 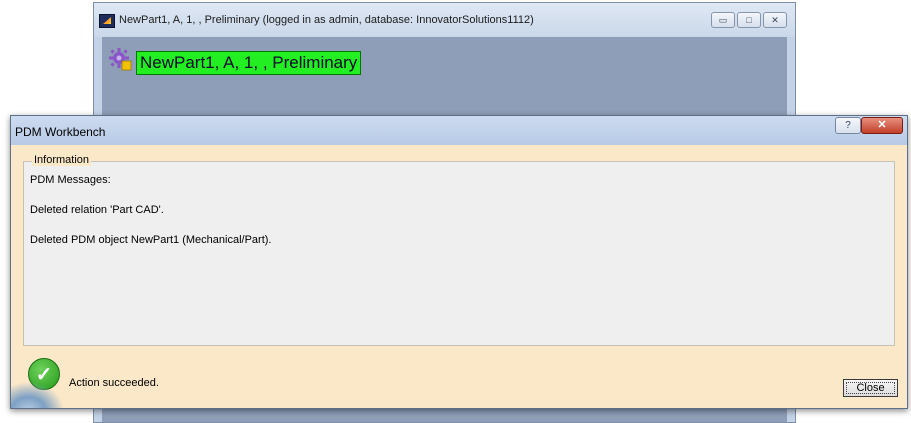 What do you see at coordinates (97, 210) in the screenshot?
I see `message-line: Deleted relation 'Part CAD'.` at bounding box center [97, 210].